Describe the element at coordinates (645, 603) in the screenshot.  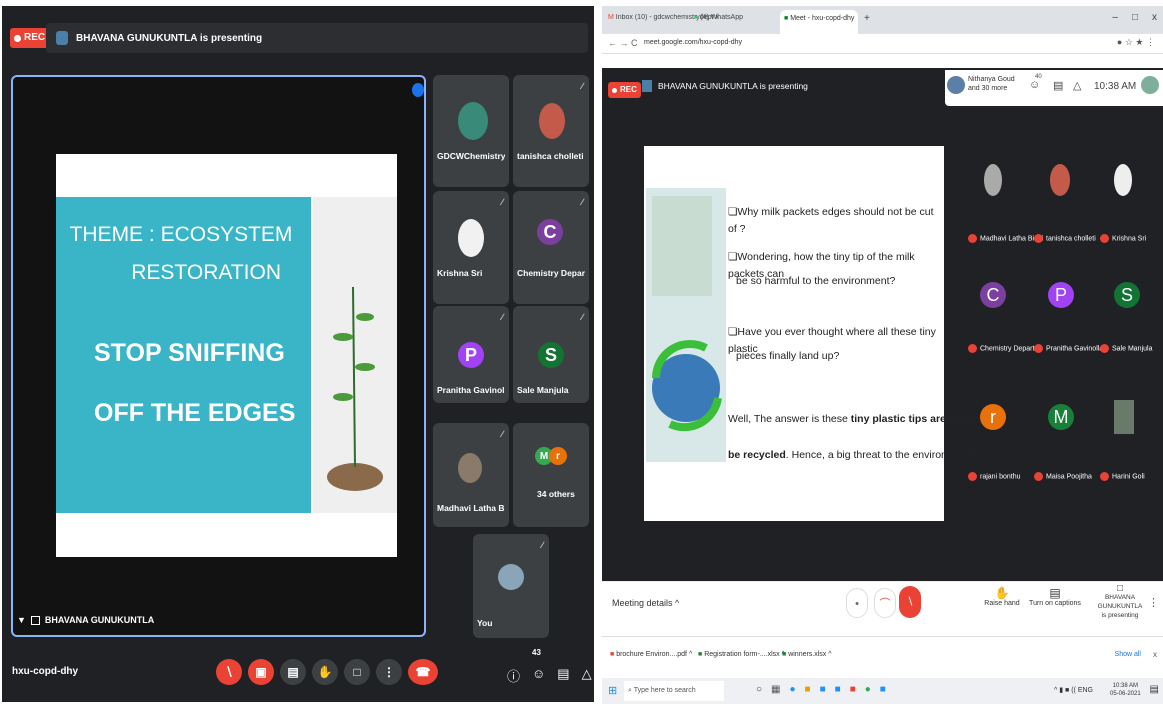
I see `meeting-details-button: Meeting details ^` at that location.